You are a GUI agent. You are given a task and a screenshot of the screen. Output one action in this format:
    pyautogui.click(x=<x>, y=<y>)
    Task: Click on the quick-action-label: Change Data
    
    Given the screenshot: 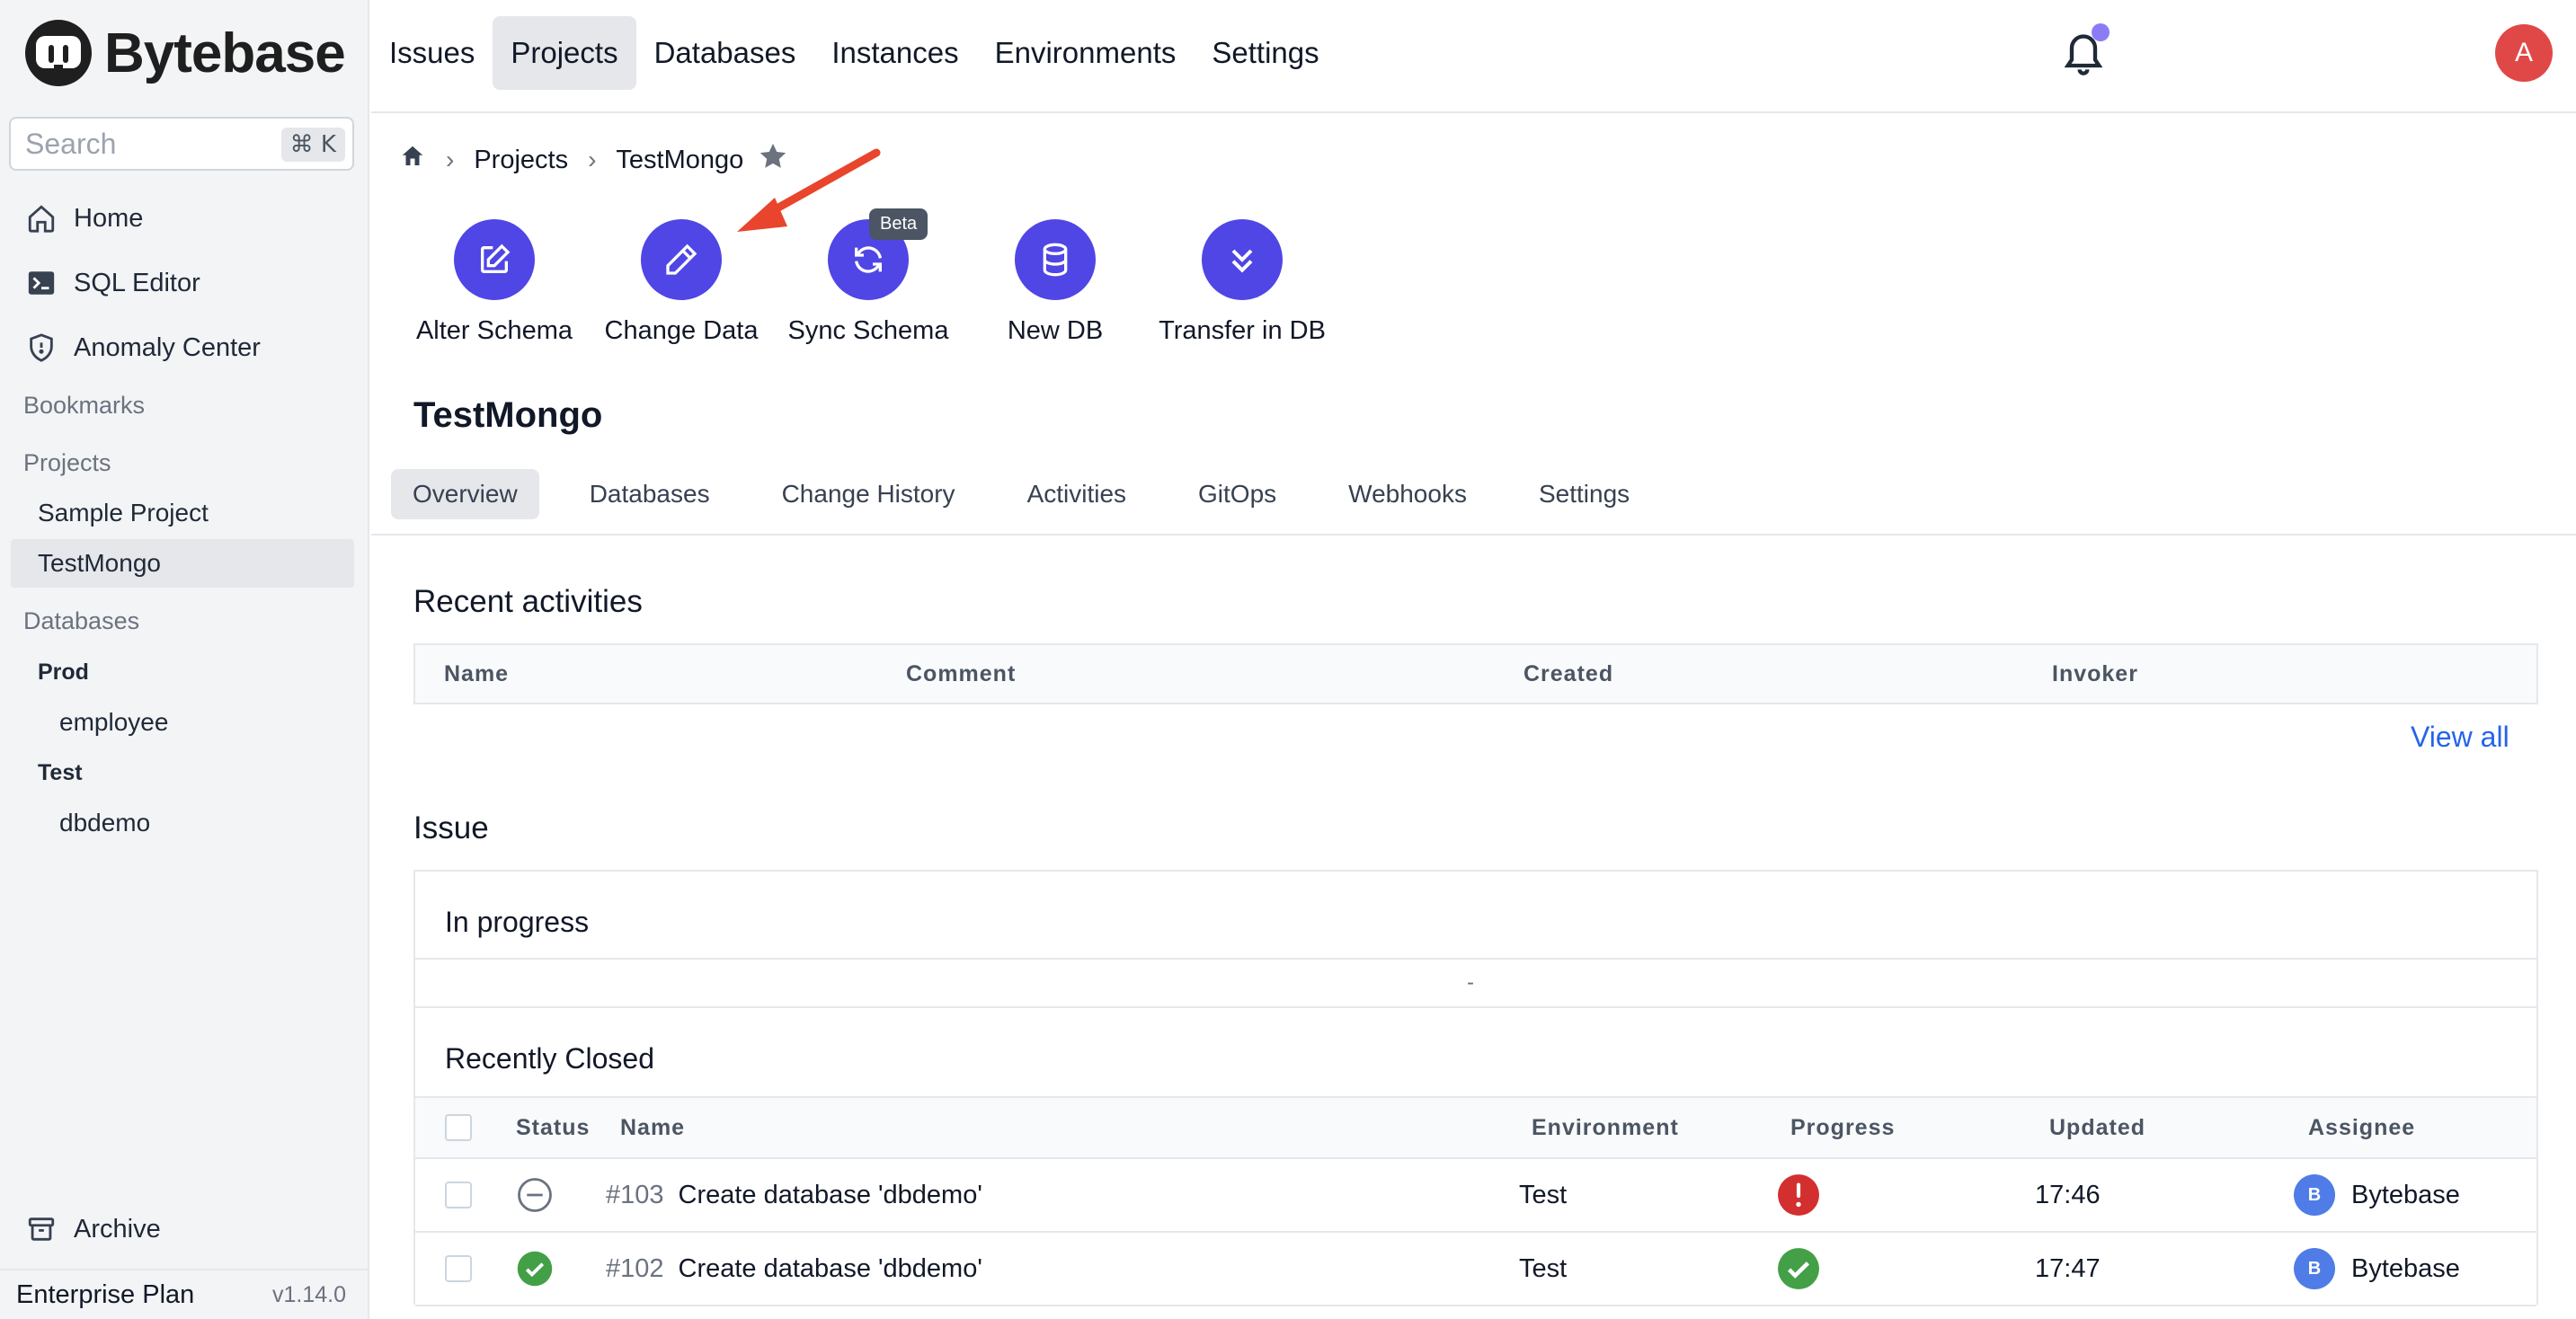 What is the action you would take?
    pyautogui.click(x=681, y=330)
    